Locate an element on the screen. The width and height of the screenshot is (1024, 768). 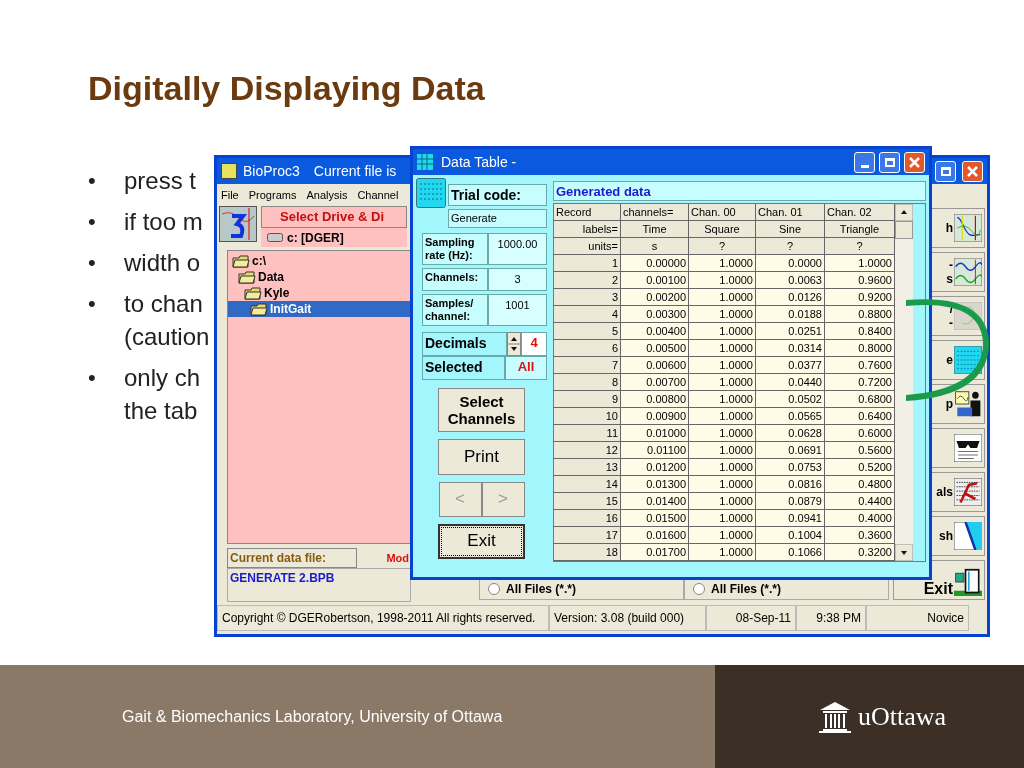
table-cell: 0.00500 is located at coordinates (655, 348).